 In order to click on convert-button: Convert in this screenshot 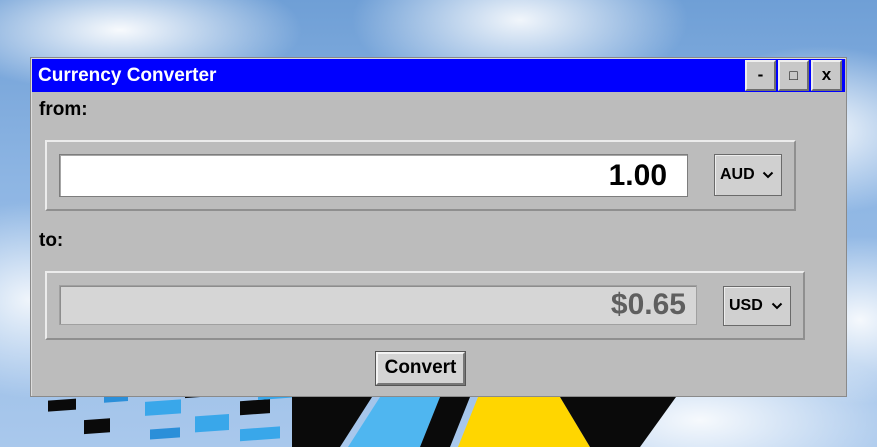, I will do `click(420, 368)`.